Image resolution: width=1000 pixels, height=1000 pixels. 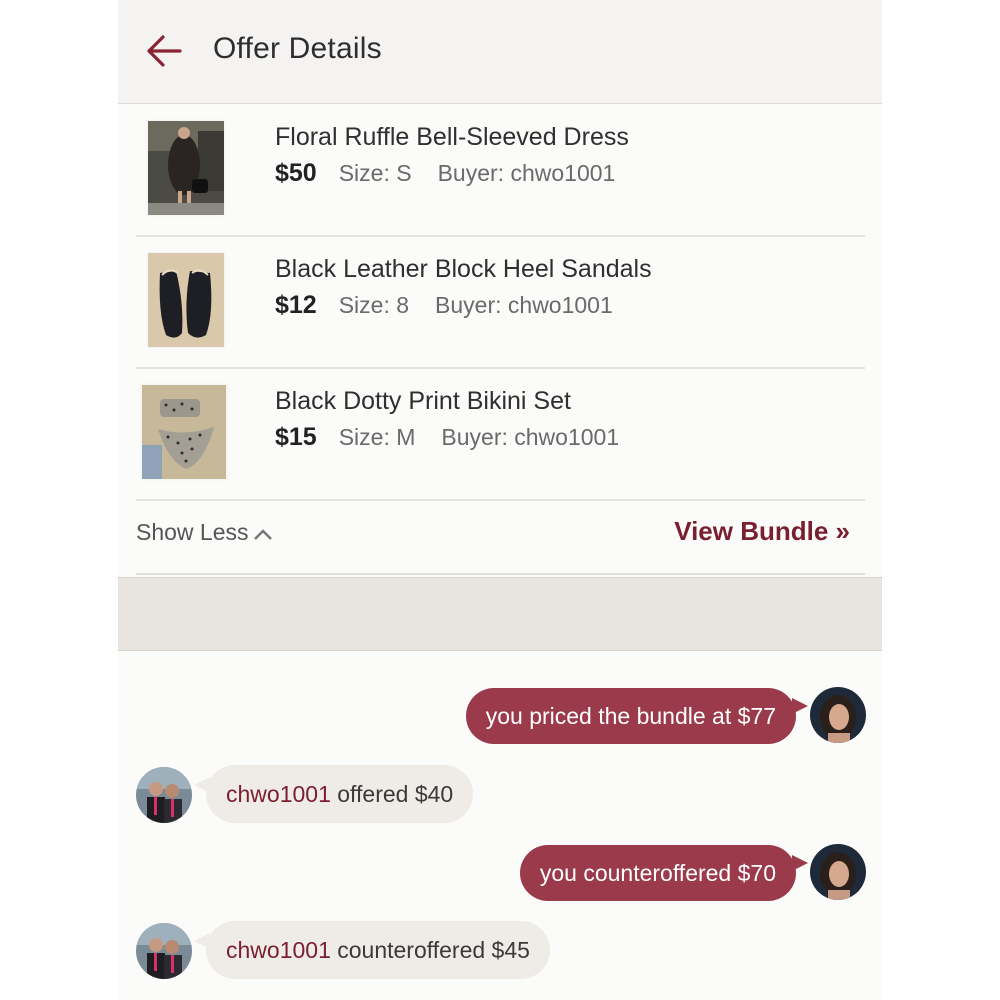 I want to click on item-size: Size: 8, so click(x=374, y=305).